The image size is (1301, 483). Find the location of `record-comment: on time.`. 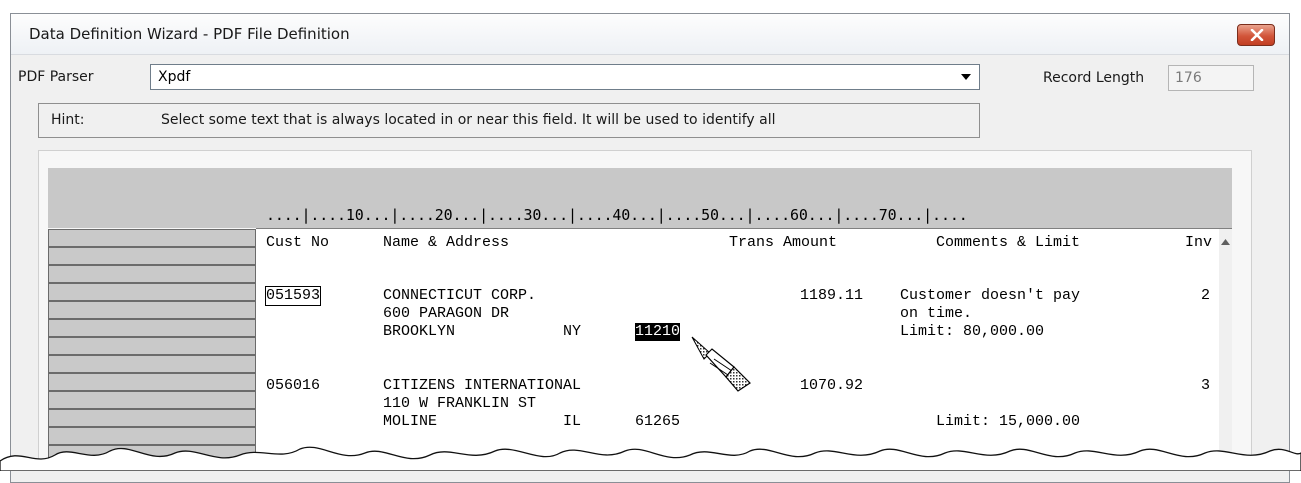

record-comment: on time. is located at coordinates (936, 313).